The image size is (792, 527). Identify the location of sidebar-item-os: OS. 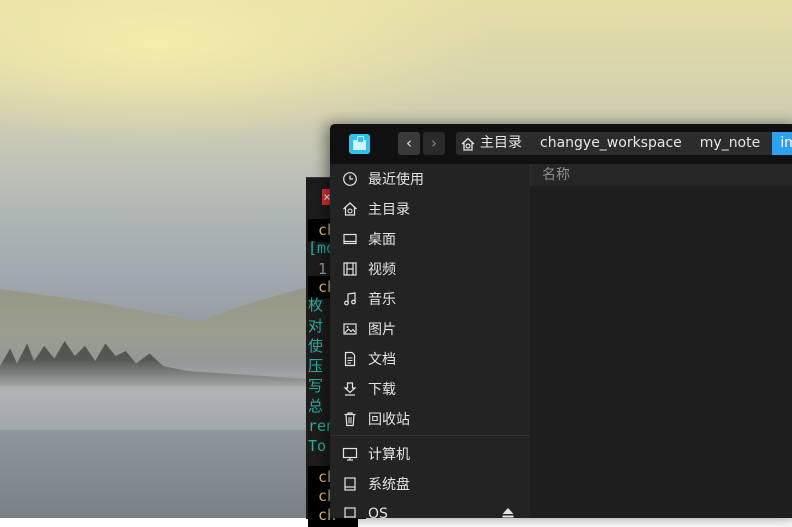
(430, 508).